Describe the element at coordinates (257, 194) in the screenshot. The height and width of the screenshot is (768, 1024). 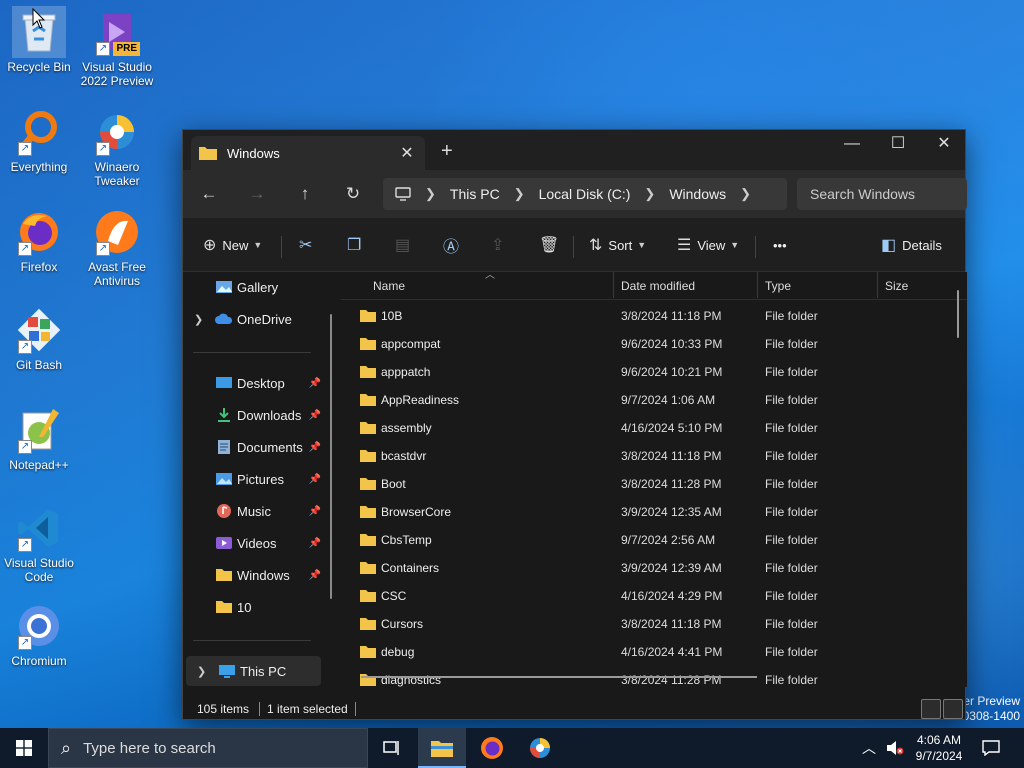
I see `forward-arrow-icon: →` at that location.